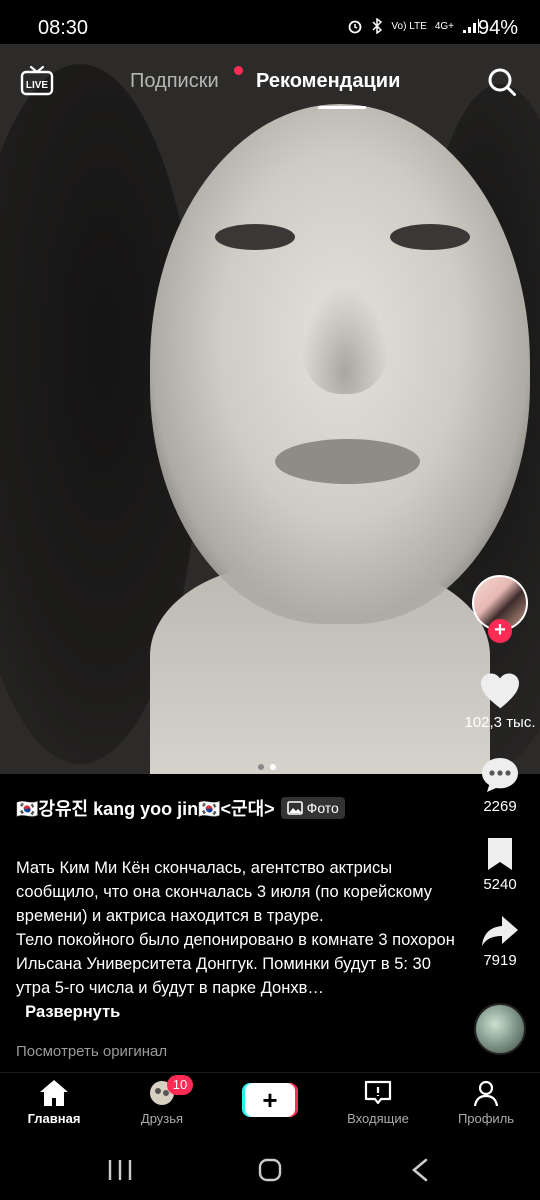 Image resolution: width=540 pixels, height=1200 pixels. I want to click on photo-nose, so click(345, 339).